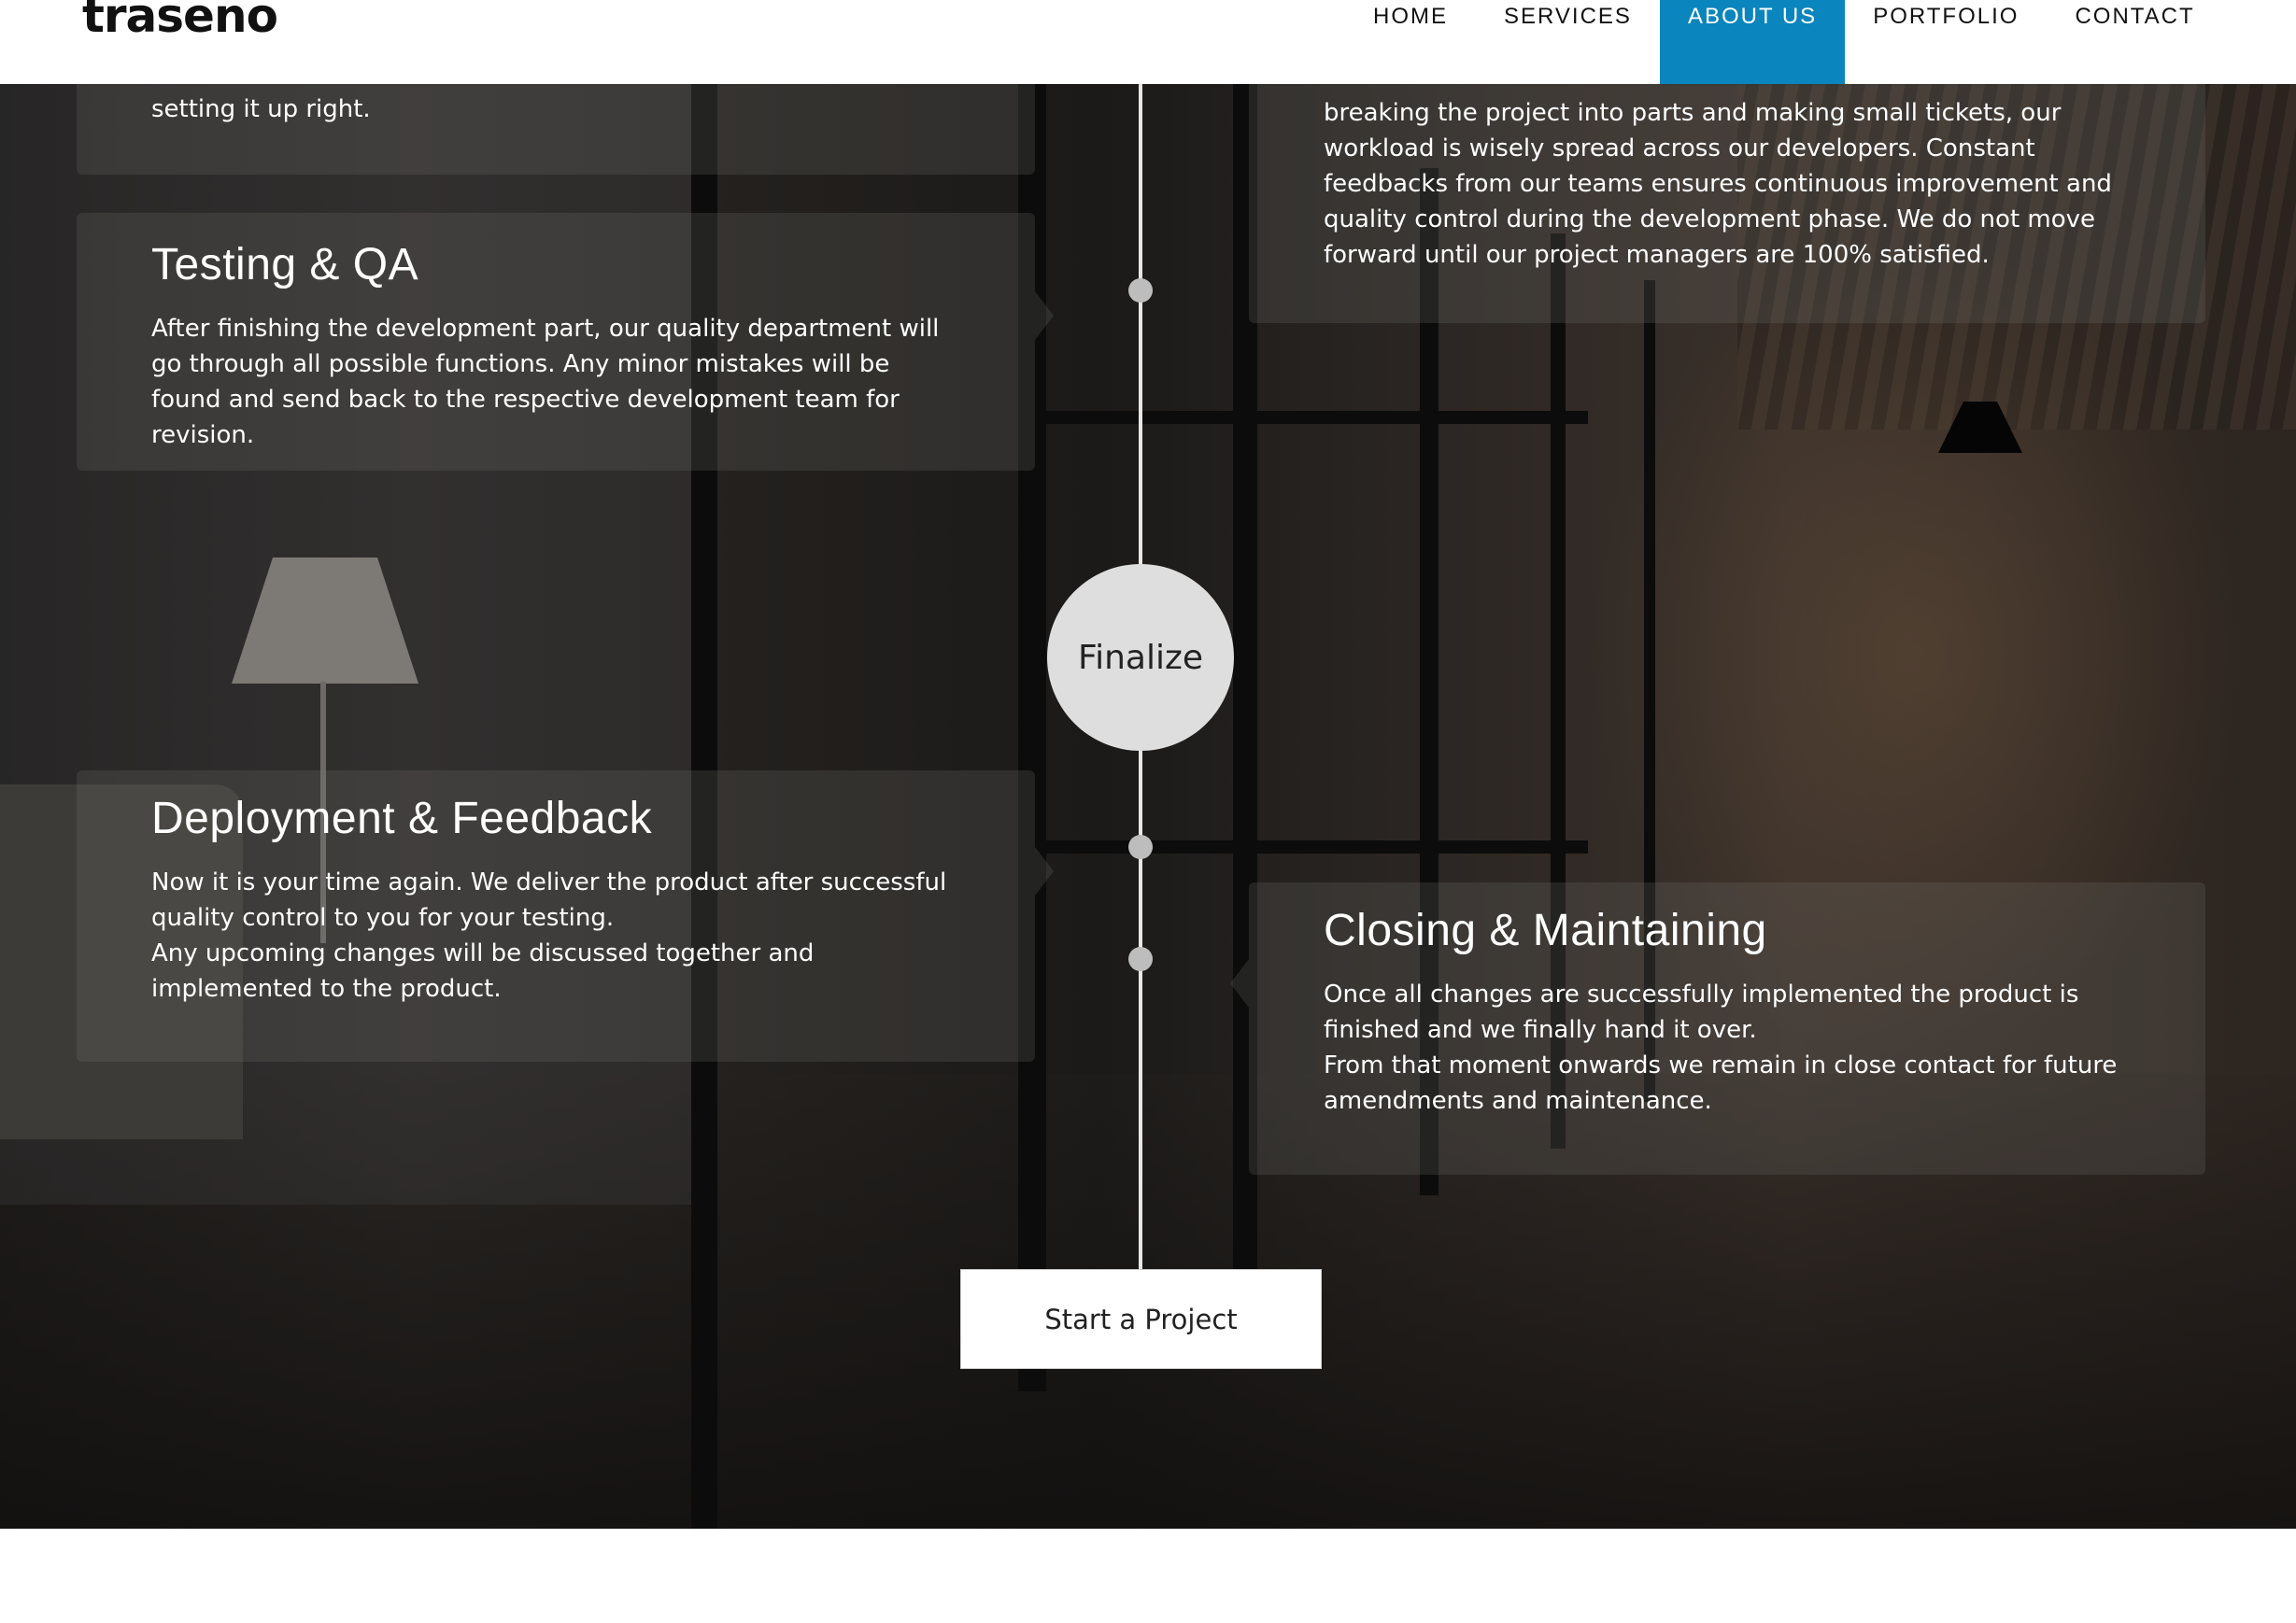  I want to click on nav-label: HOME, so click(1411, 16).